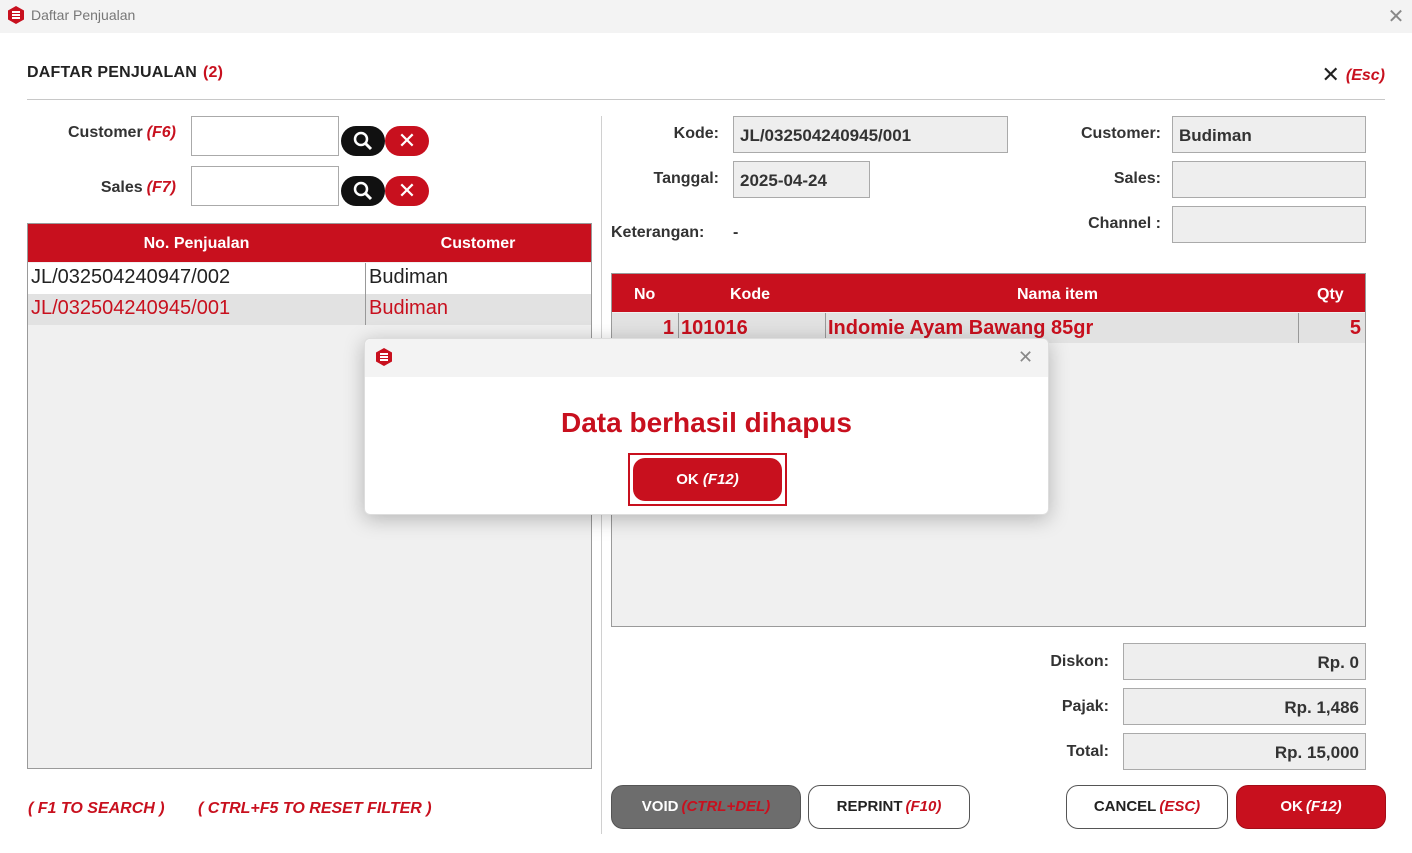 Image resolution: width=1412 pixels, height=853 pixels. Describe the element at coordinates (1269, 179) in the screenshot. I see `detail-sales-field` at that location.